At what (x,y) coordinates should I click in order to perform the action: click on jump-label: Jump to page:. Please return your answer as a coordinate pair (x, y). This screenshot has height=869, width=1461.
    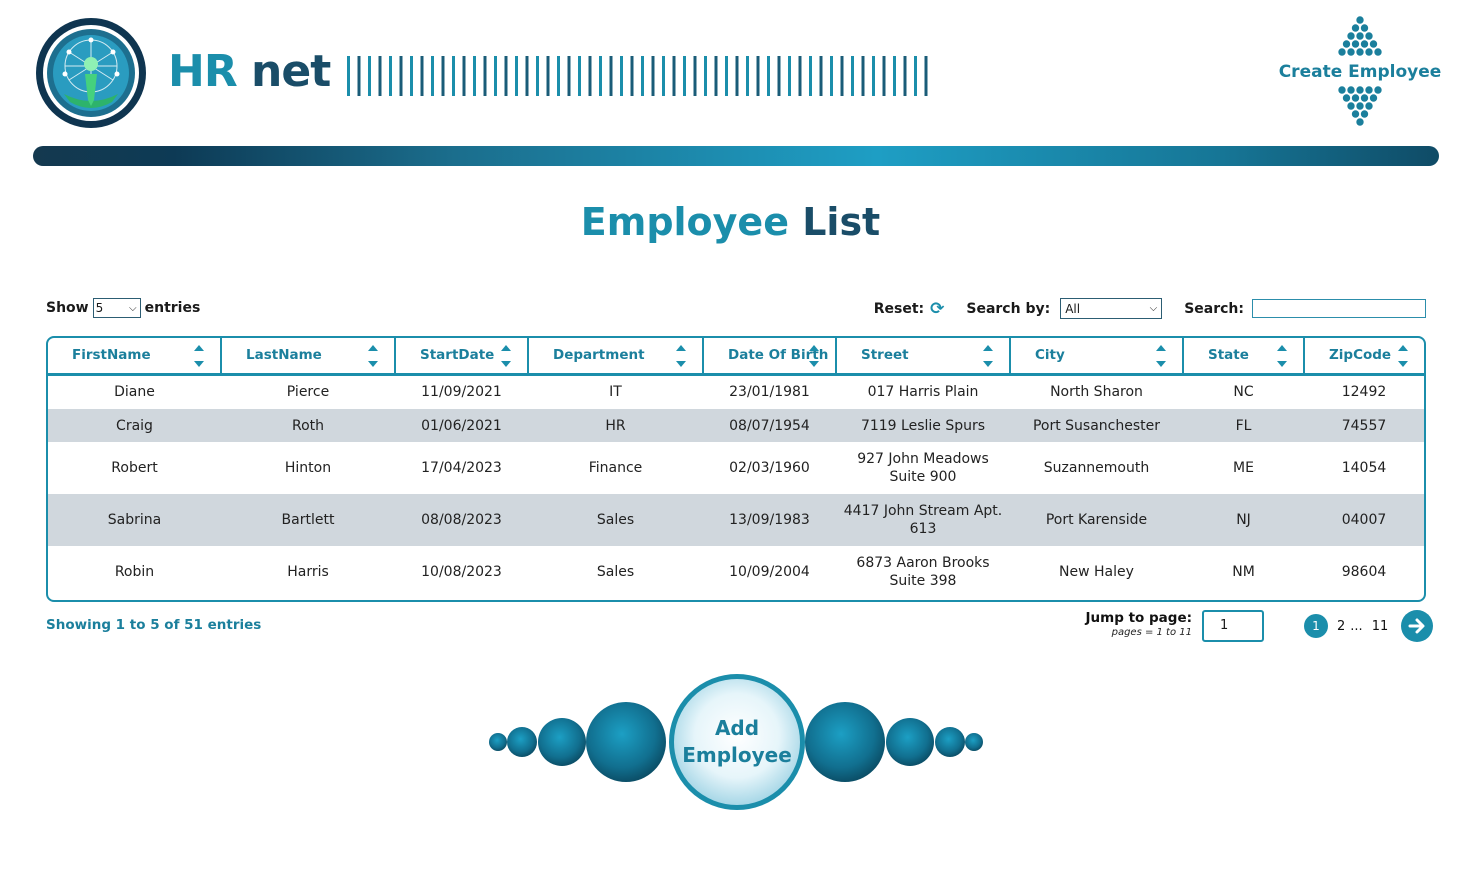
    Looking at the image, I should click on (1138, 618).